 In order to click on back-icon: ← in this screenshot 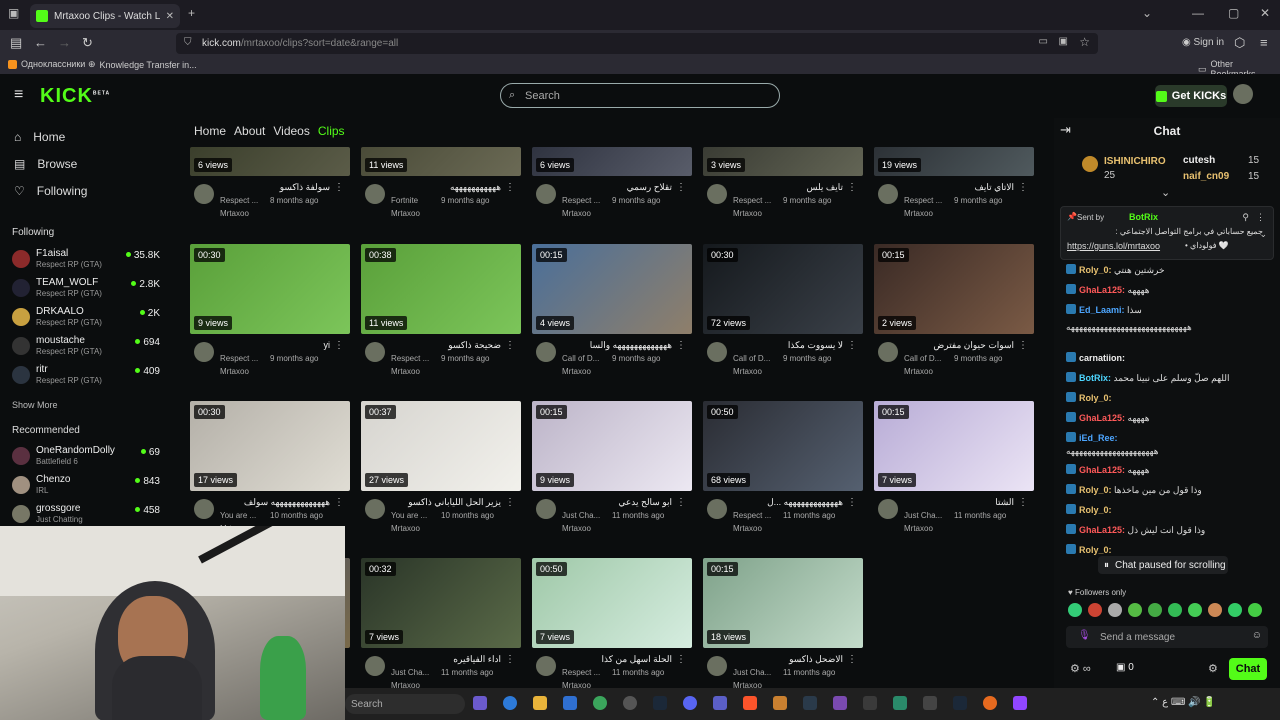, I will do `click(40, 42)`.